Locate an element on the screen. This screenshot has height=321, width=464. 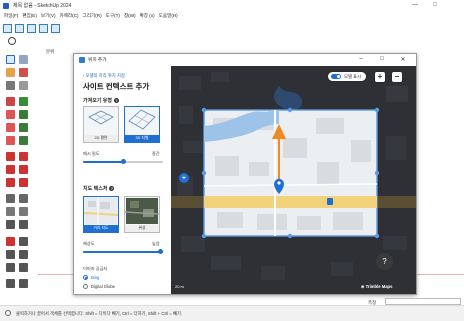
resolution-label: 해상도 is located at coordinates (89, 243).